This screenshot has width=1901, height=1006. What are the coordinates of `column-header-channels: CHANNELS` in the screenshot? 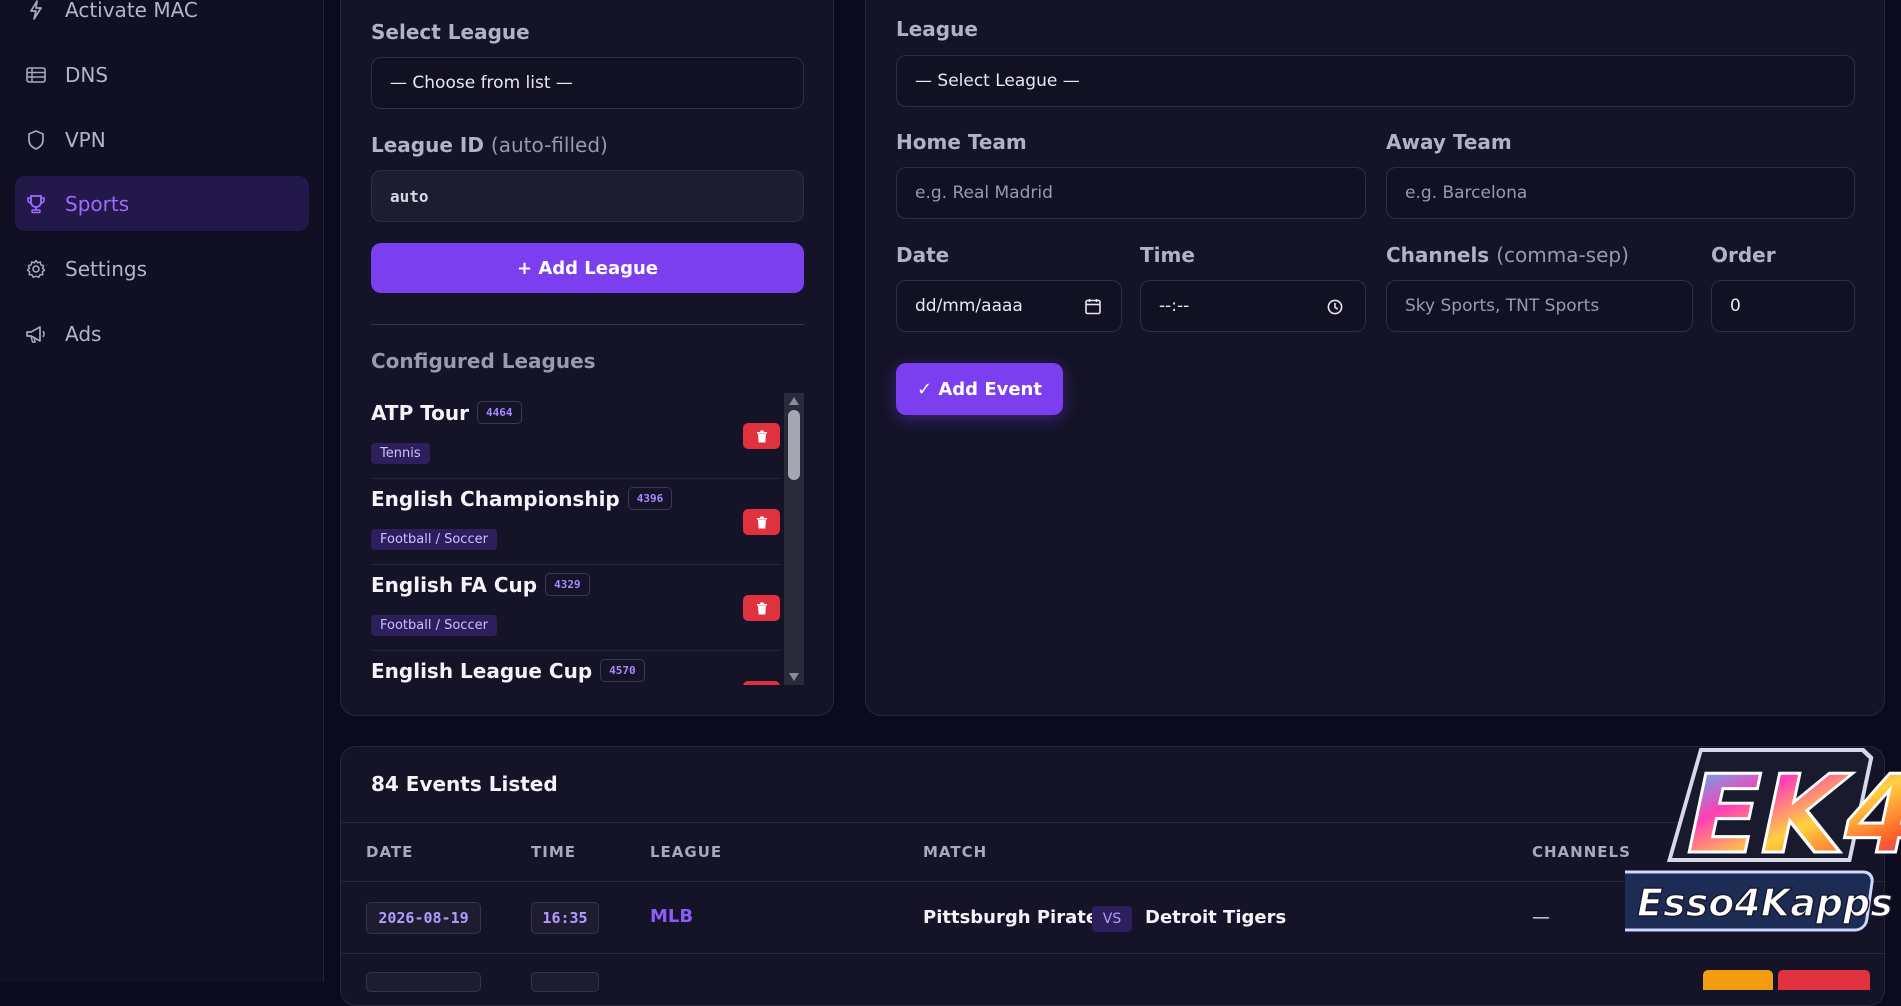 It's located at (1581, 852).